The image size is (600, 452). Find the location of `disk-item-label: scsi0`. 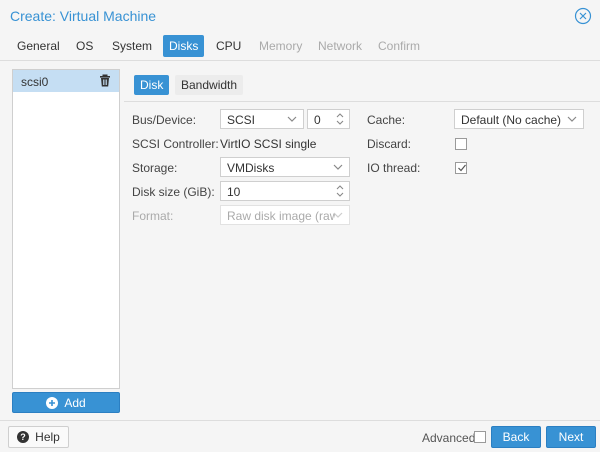

disk-item-label: scsi0 is located at coordinates (35, 82).